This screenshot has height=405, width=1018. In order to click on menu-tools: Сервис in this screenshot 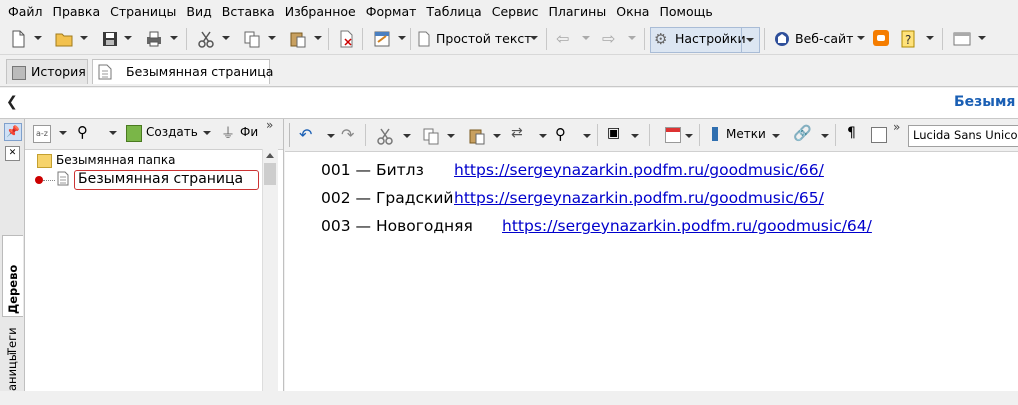, I will do `click(515, 12)`.